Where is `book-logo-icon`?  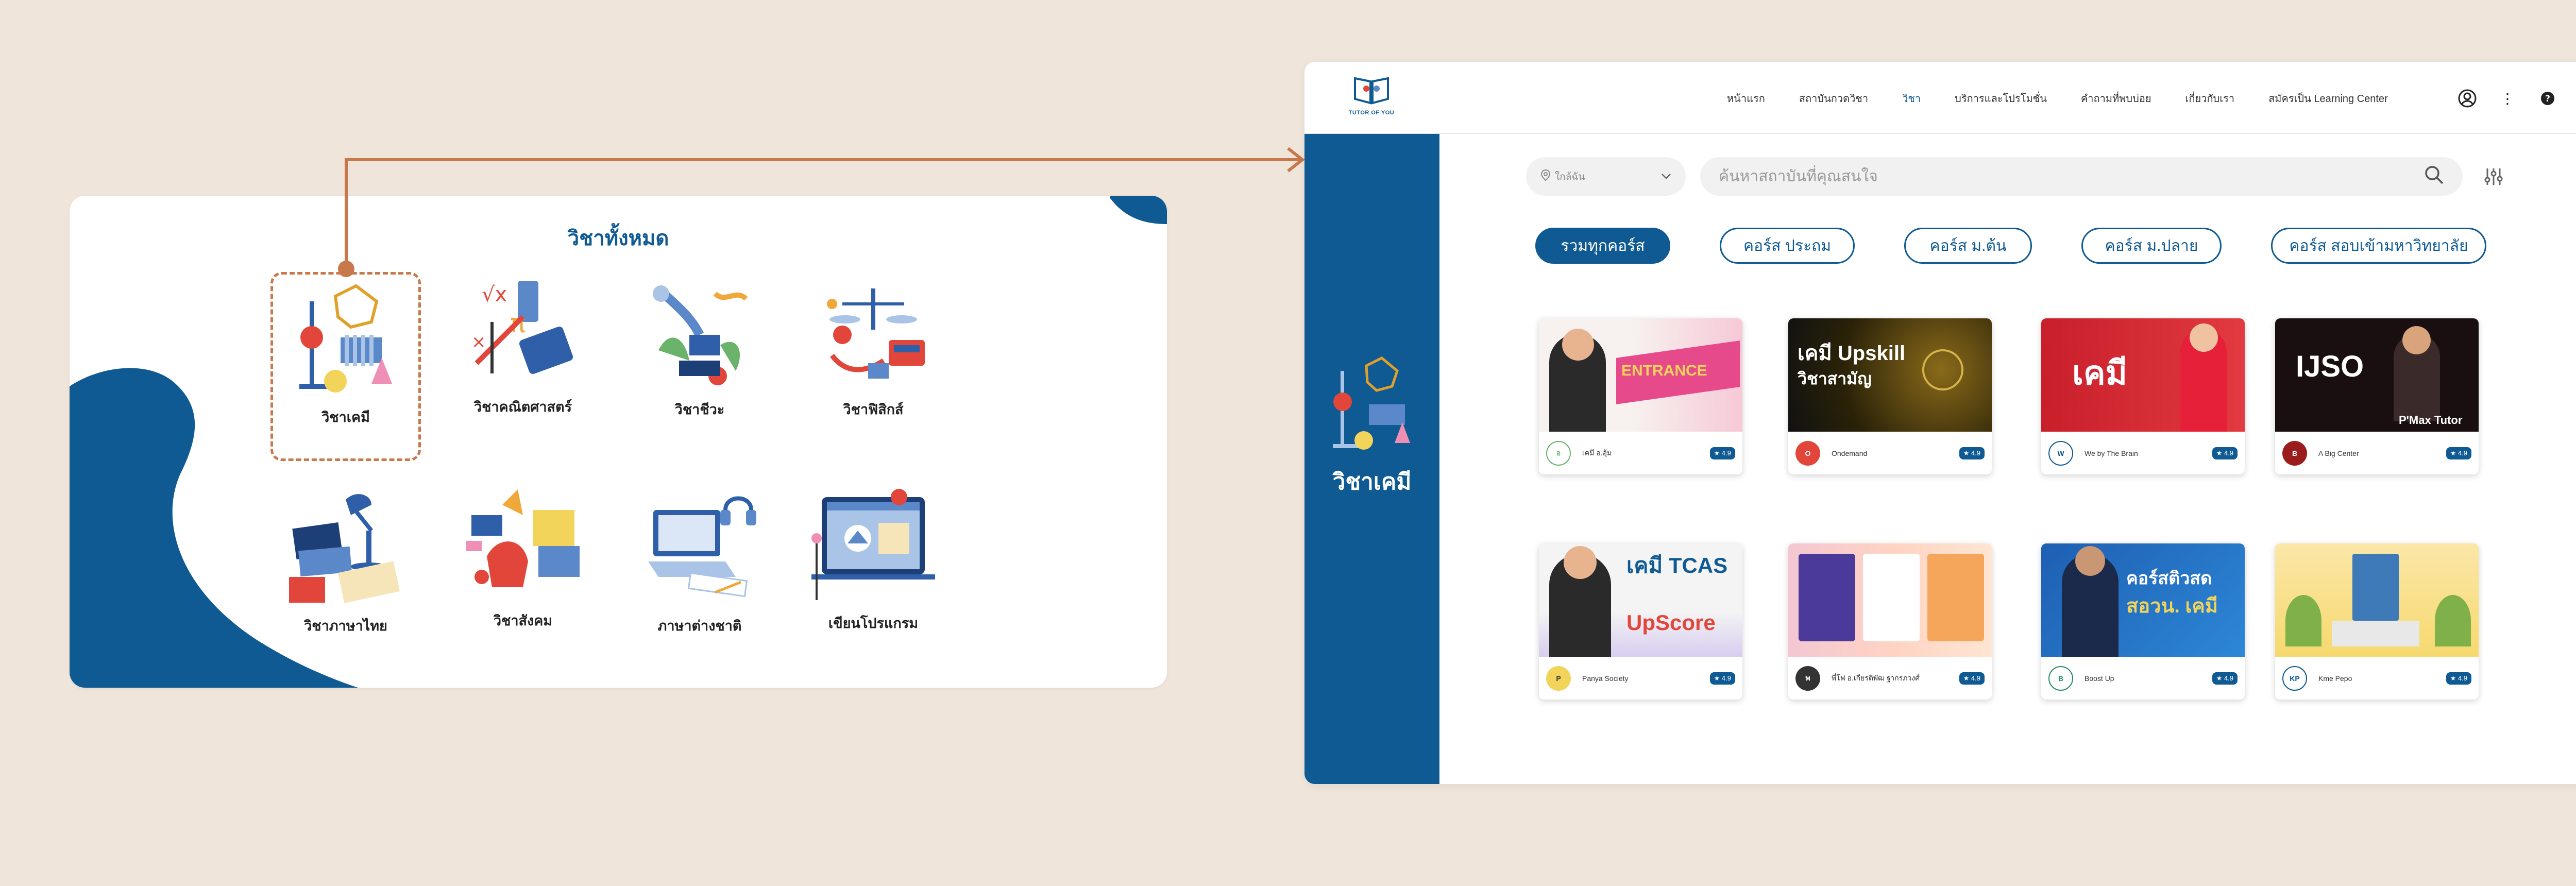 book-logo-icon is located at coordinates (1371, 91).